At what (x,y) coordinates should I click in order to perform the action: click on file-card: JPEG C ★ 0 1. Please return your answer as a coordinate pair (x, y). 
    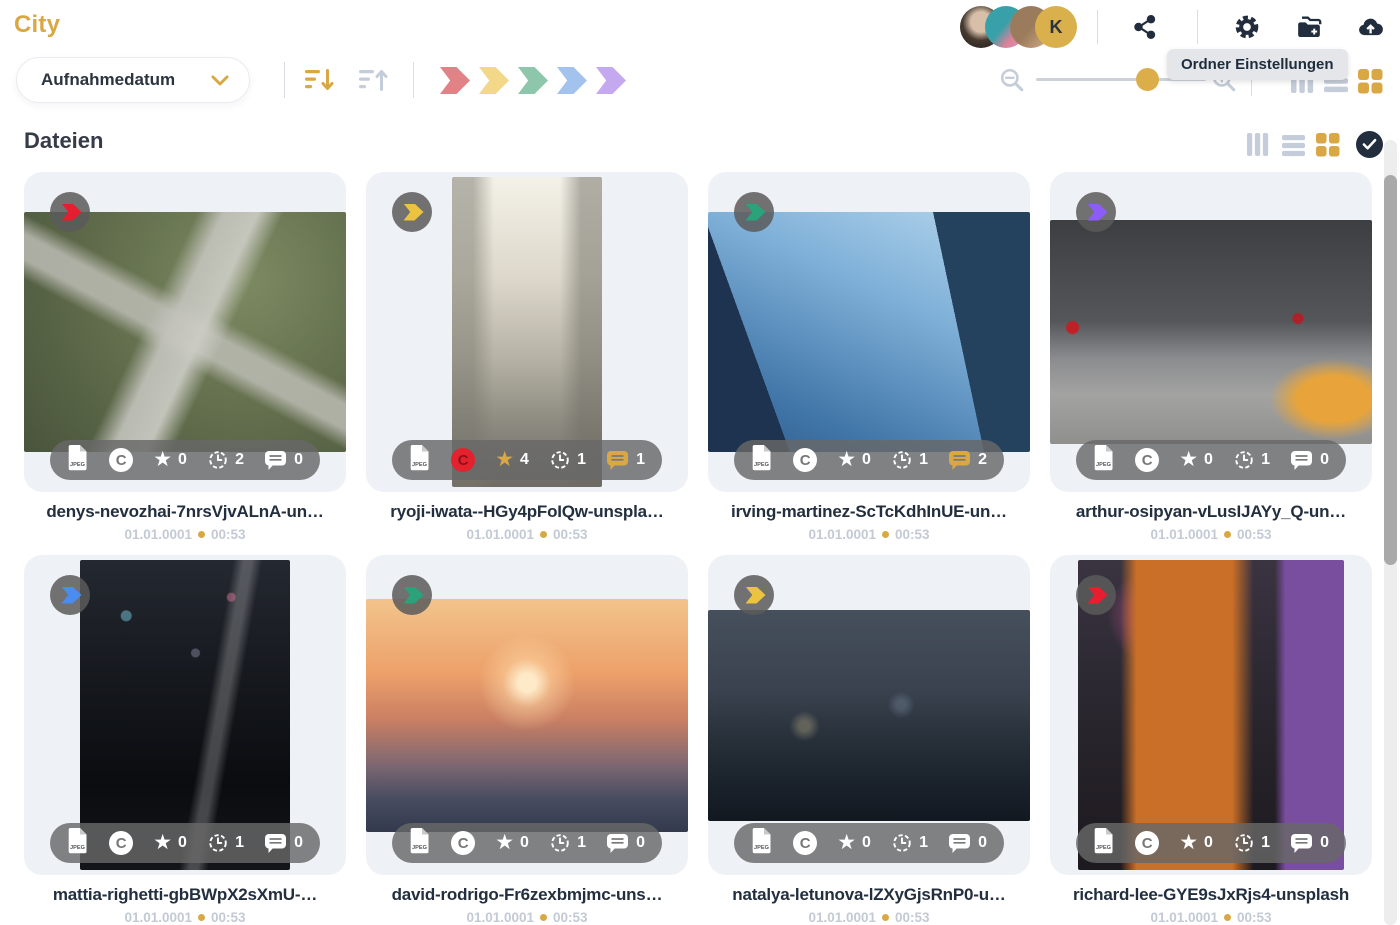
    Looking at the image, I should click on (1211, 363).